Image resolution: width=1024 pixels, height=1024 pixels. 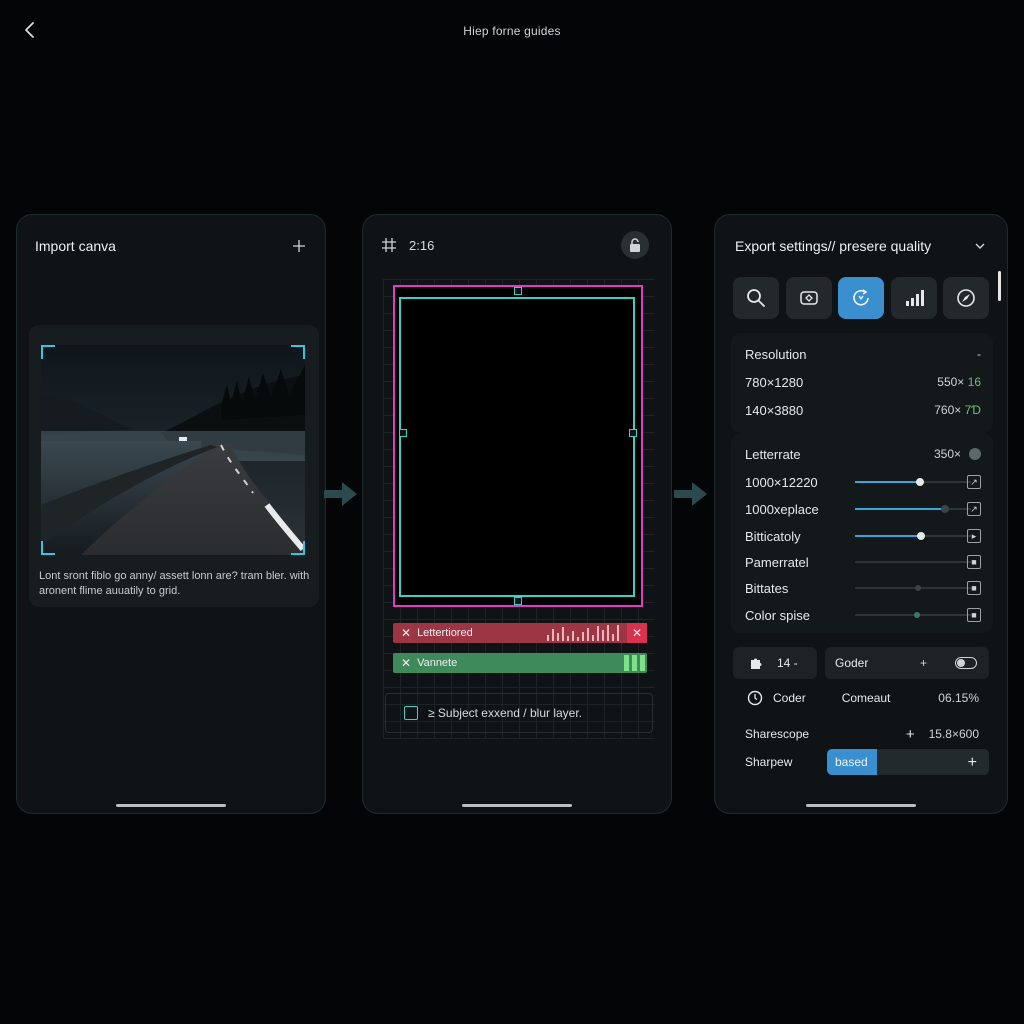 What do you see at coordinates (975, 454) in the screenshot?
I see `letterrate-toggle` at bounding box center [975, 454].